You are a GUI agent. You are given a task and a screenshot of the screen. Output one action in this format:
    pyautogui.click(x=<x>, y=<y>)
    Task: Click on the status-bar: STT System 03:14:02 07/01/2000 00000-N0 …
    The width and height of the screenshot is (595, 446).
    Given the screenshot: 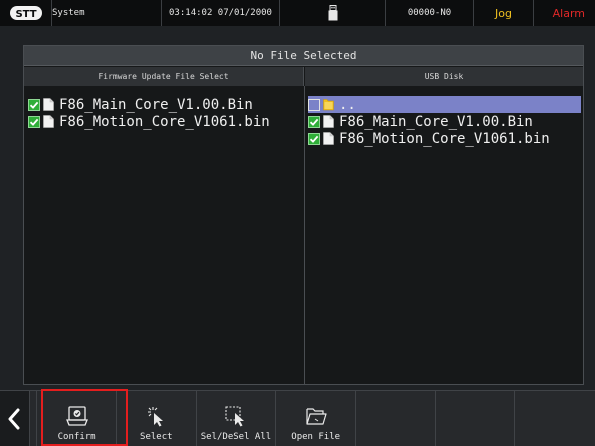 What is the action you would take?
    pyautogui.click(x=297, y=13)
    